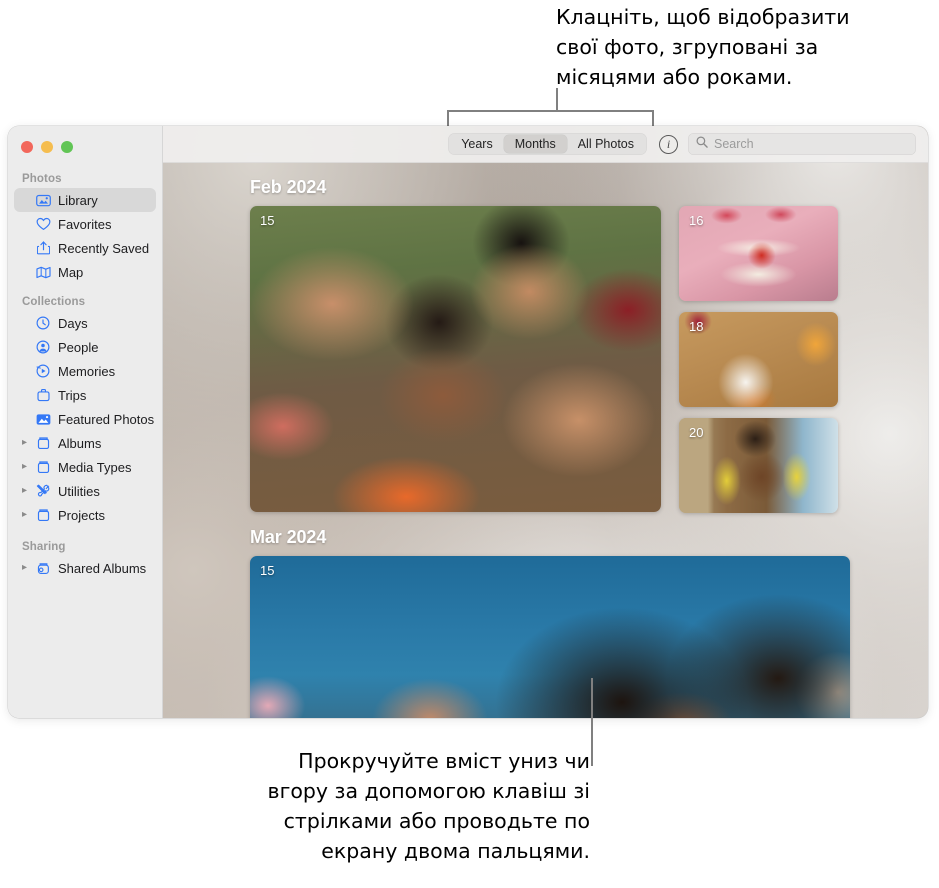  What do you see at coordinates (702, 144) in the screenshot?
I see `search-icon` at bounding box center [702, 144].